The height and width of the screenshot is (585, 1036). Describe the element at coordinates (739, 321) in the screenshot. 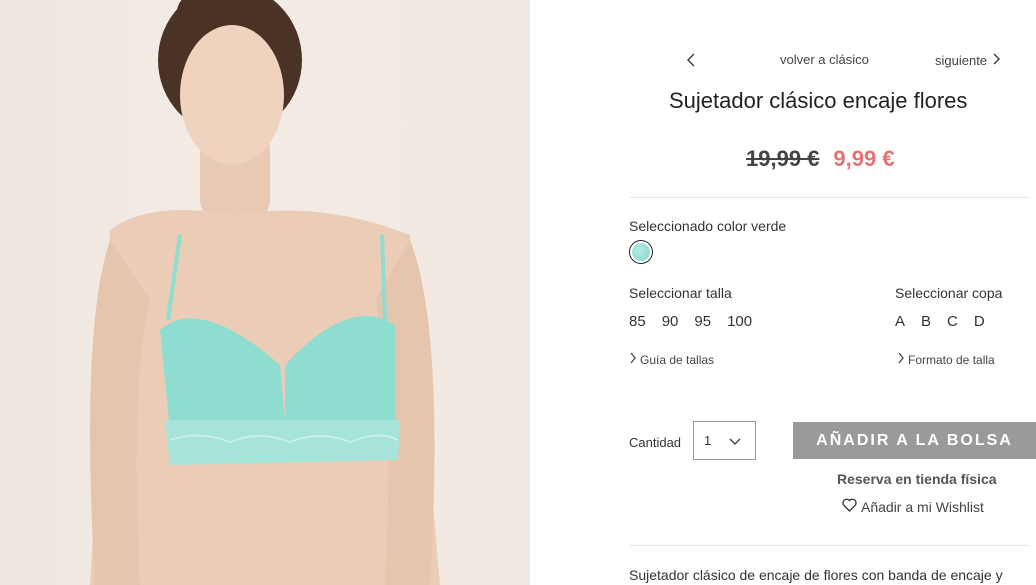

I see `size-option-100: 100` at that location.